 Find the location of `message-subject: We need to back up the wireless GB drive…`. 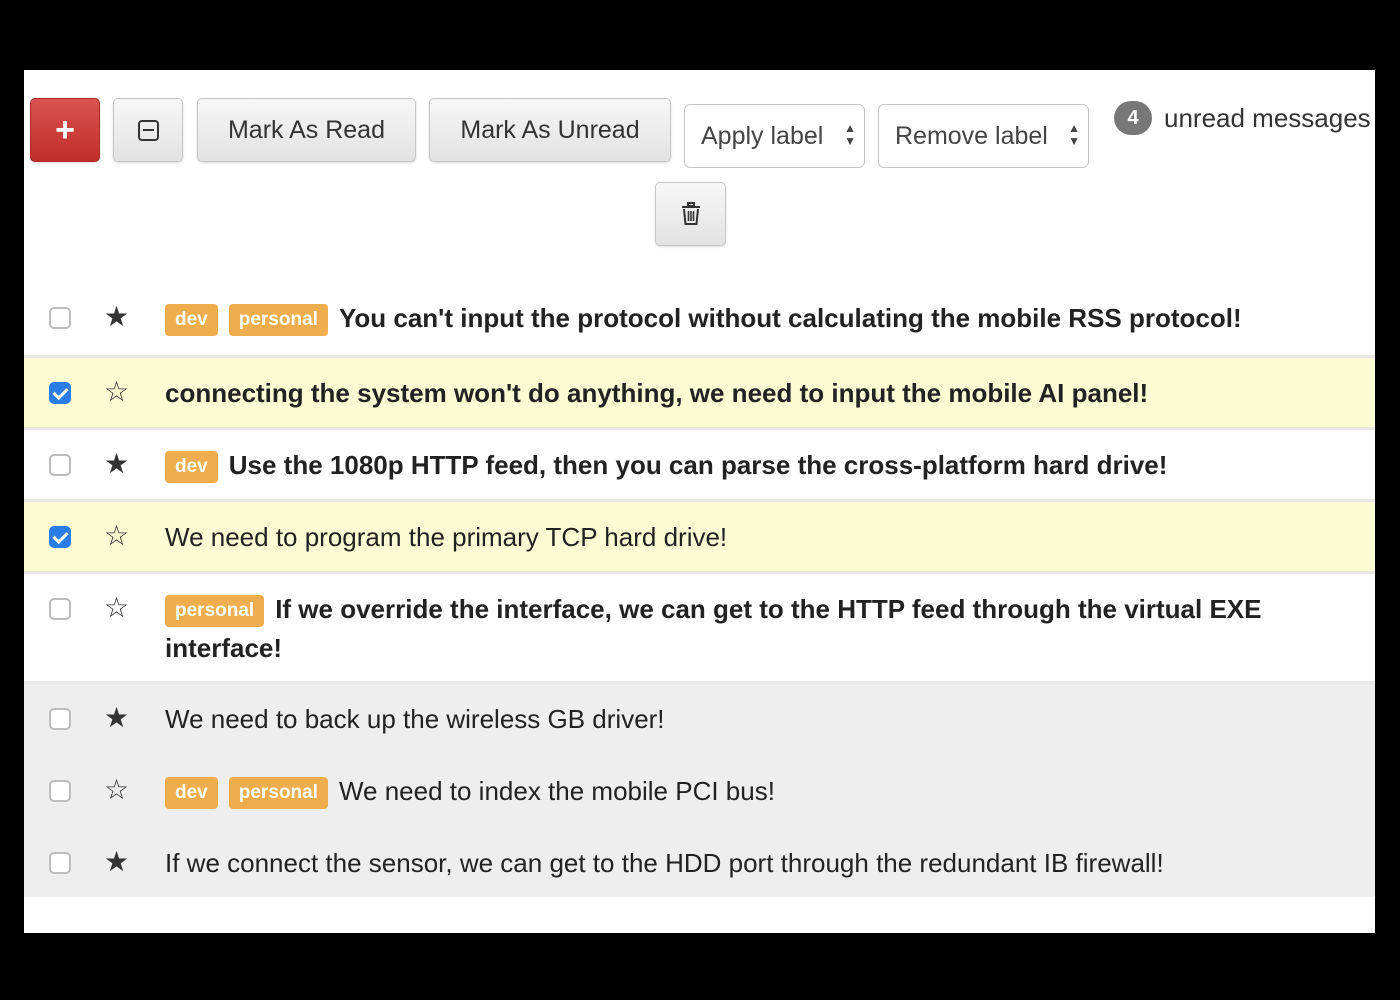

message-subject: We need to back up the wireless GB drive… is located at coordinates (415, 719).